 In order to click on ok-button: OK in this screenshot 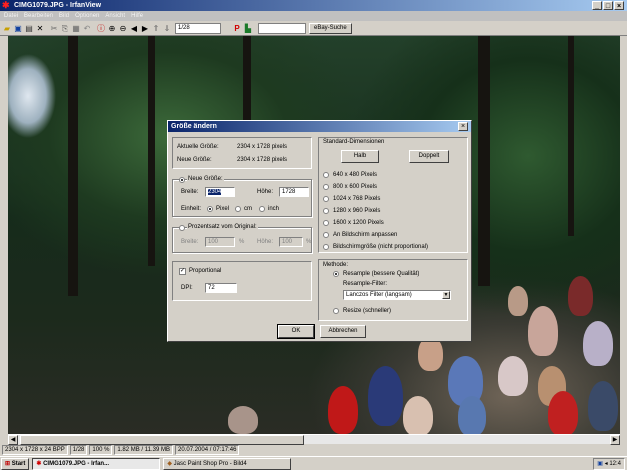, I will do `click(296, 331)`.